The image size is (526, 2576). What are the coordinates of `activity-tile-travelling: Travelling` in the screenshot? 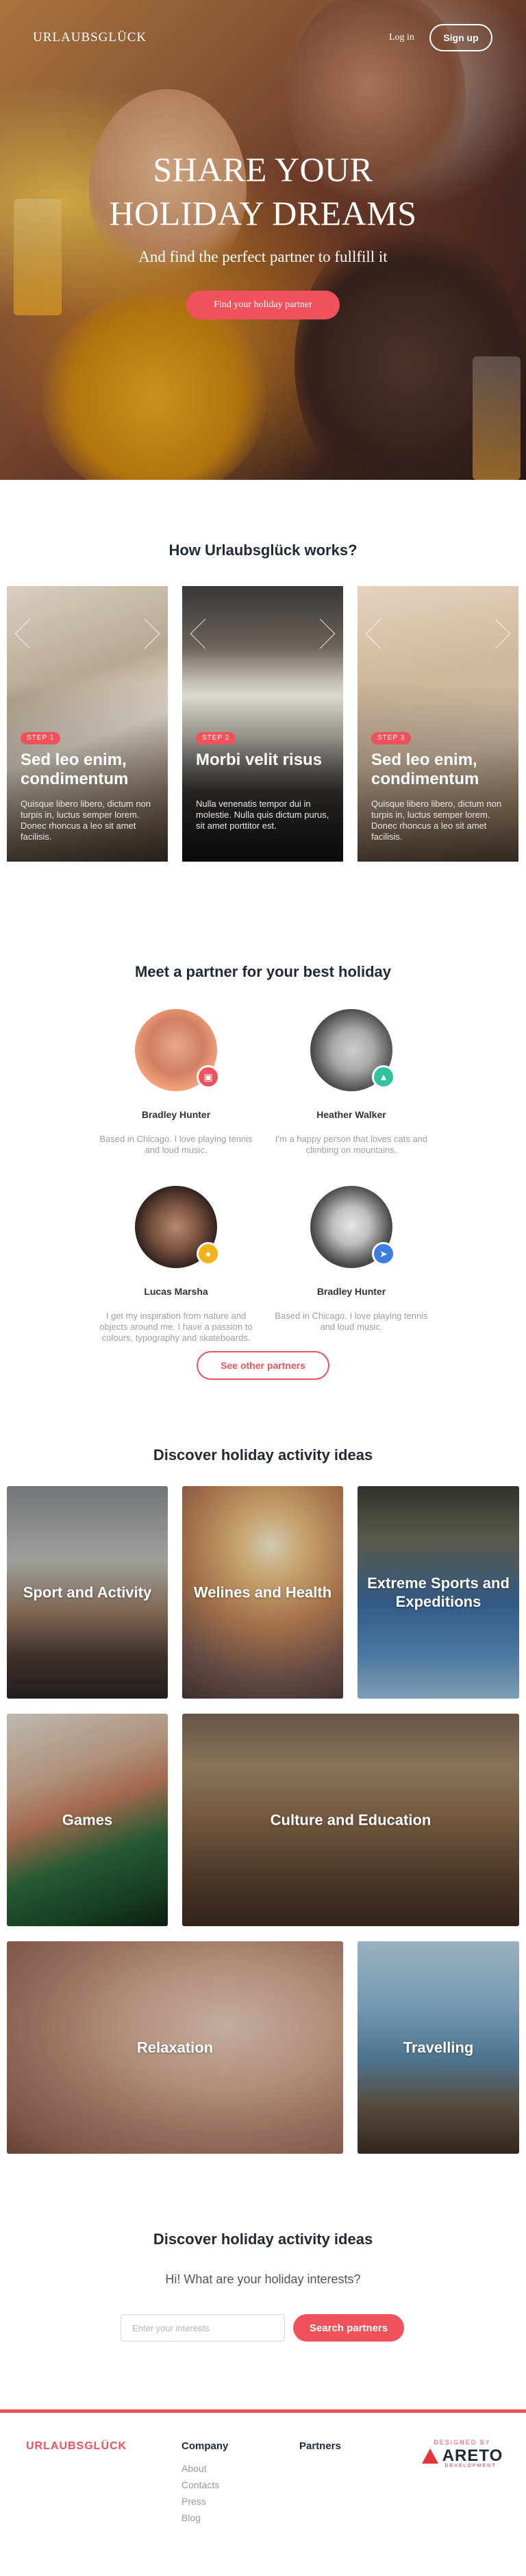 It's located at (439, 2047).